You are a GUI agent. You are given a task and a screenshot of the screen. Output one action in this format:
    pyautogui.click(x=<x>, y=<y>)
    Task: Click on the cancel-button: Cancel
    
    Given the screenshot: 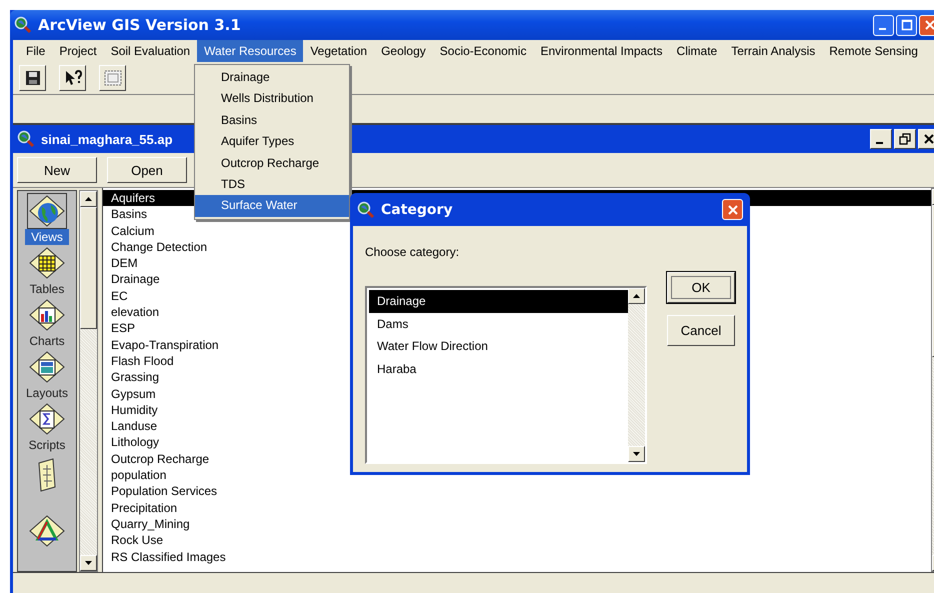 What is the action you would take?
    pyautogui.click(x=701, y=330)
    